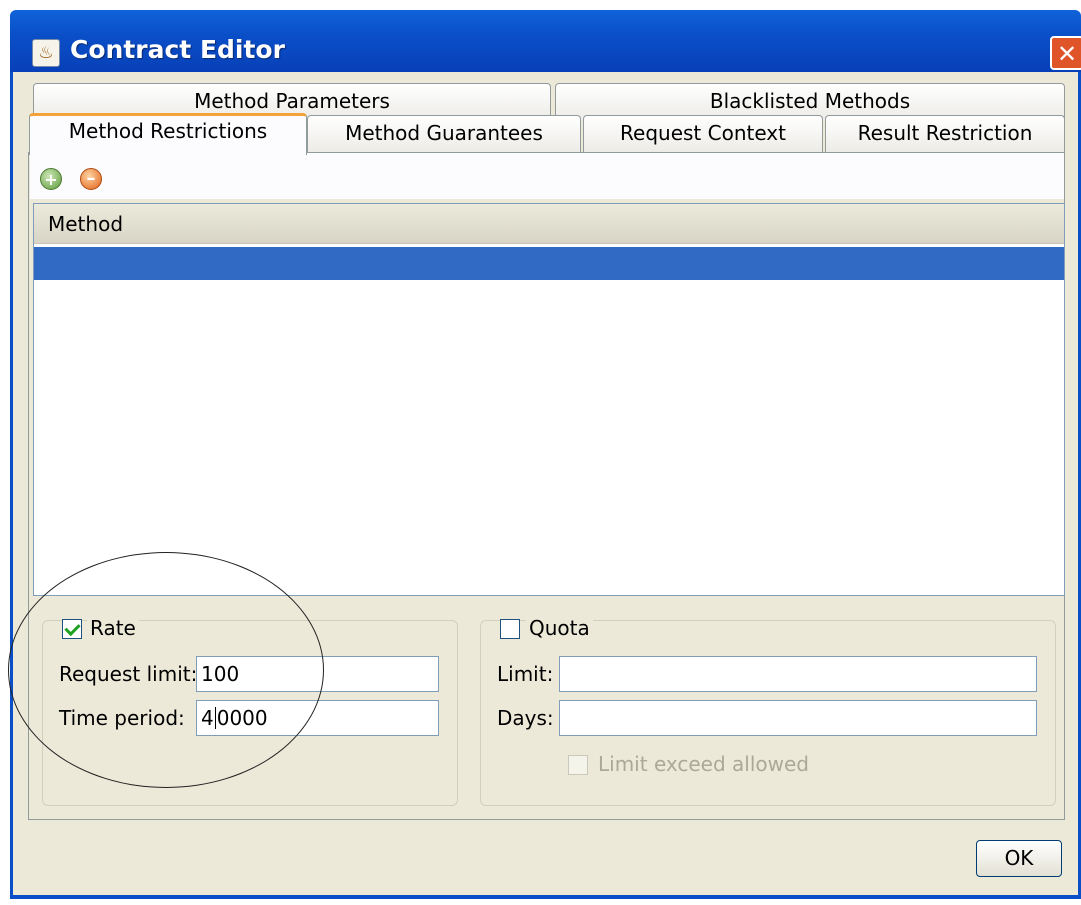 This screenshot has width=1081, height=905. What do you see at coordinates (207, 718) in the screenshot?
I see `time-period-value-start: 4` at bounding box center [207, 718].